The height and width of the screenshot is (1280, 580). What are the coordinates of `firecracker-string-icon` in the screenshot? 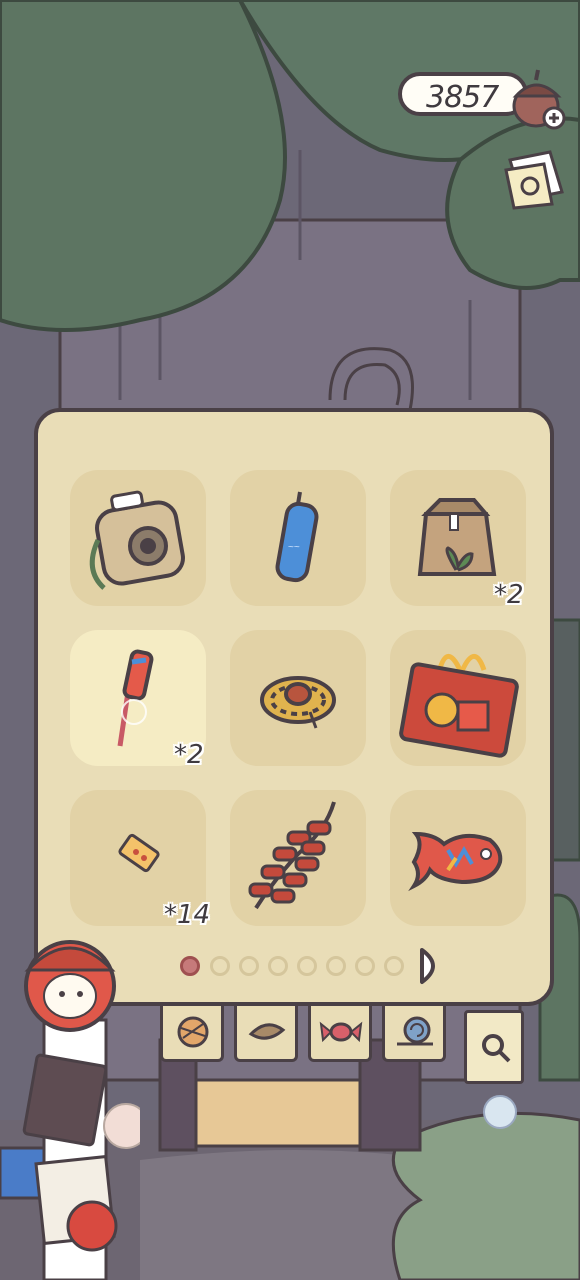 It's located at (292, 855).